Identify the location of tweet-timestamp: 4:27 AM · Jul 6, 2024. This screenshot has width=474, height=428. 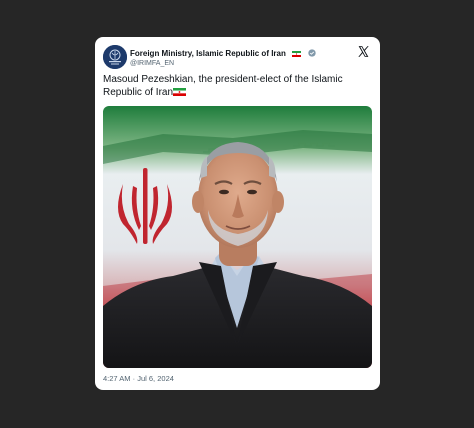
(138, 379).